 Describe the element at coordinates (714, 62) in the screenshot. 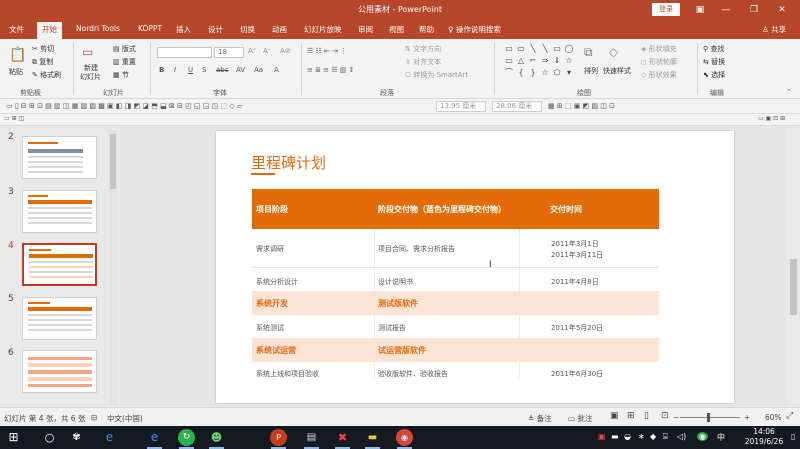

I see `replace-button: ⇆ 替换` at that location.